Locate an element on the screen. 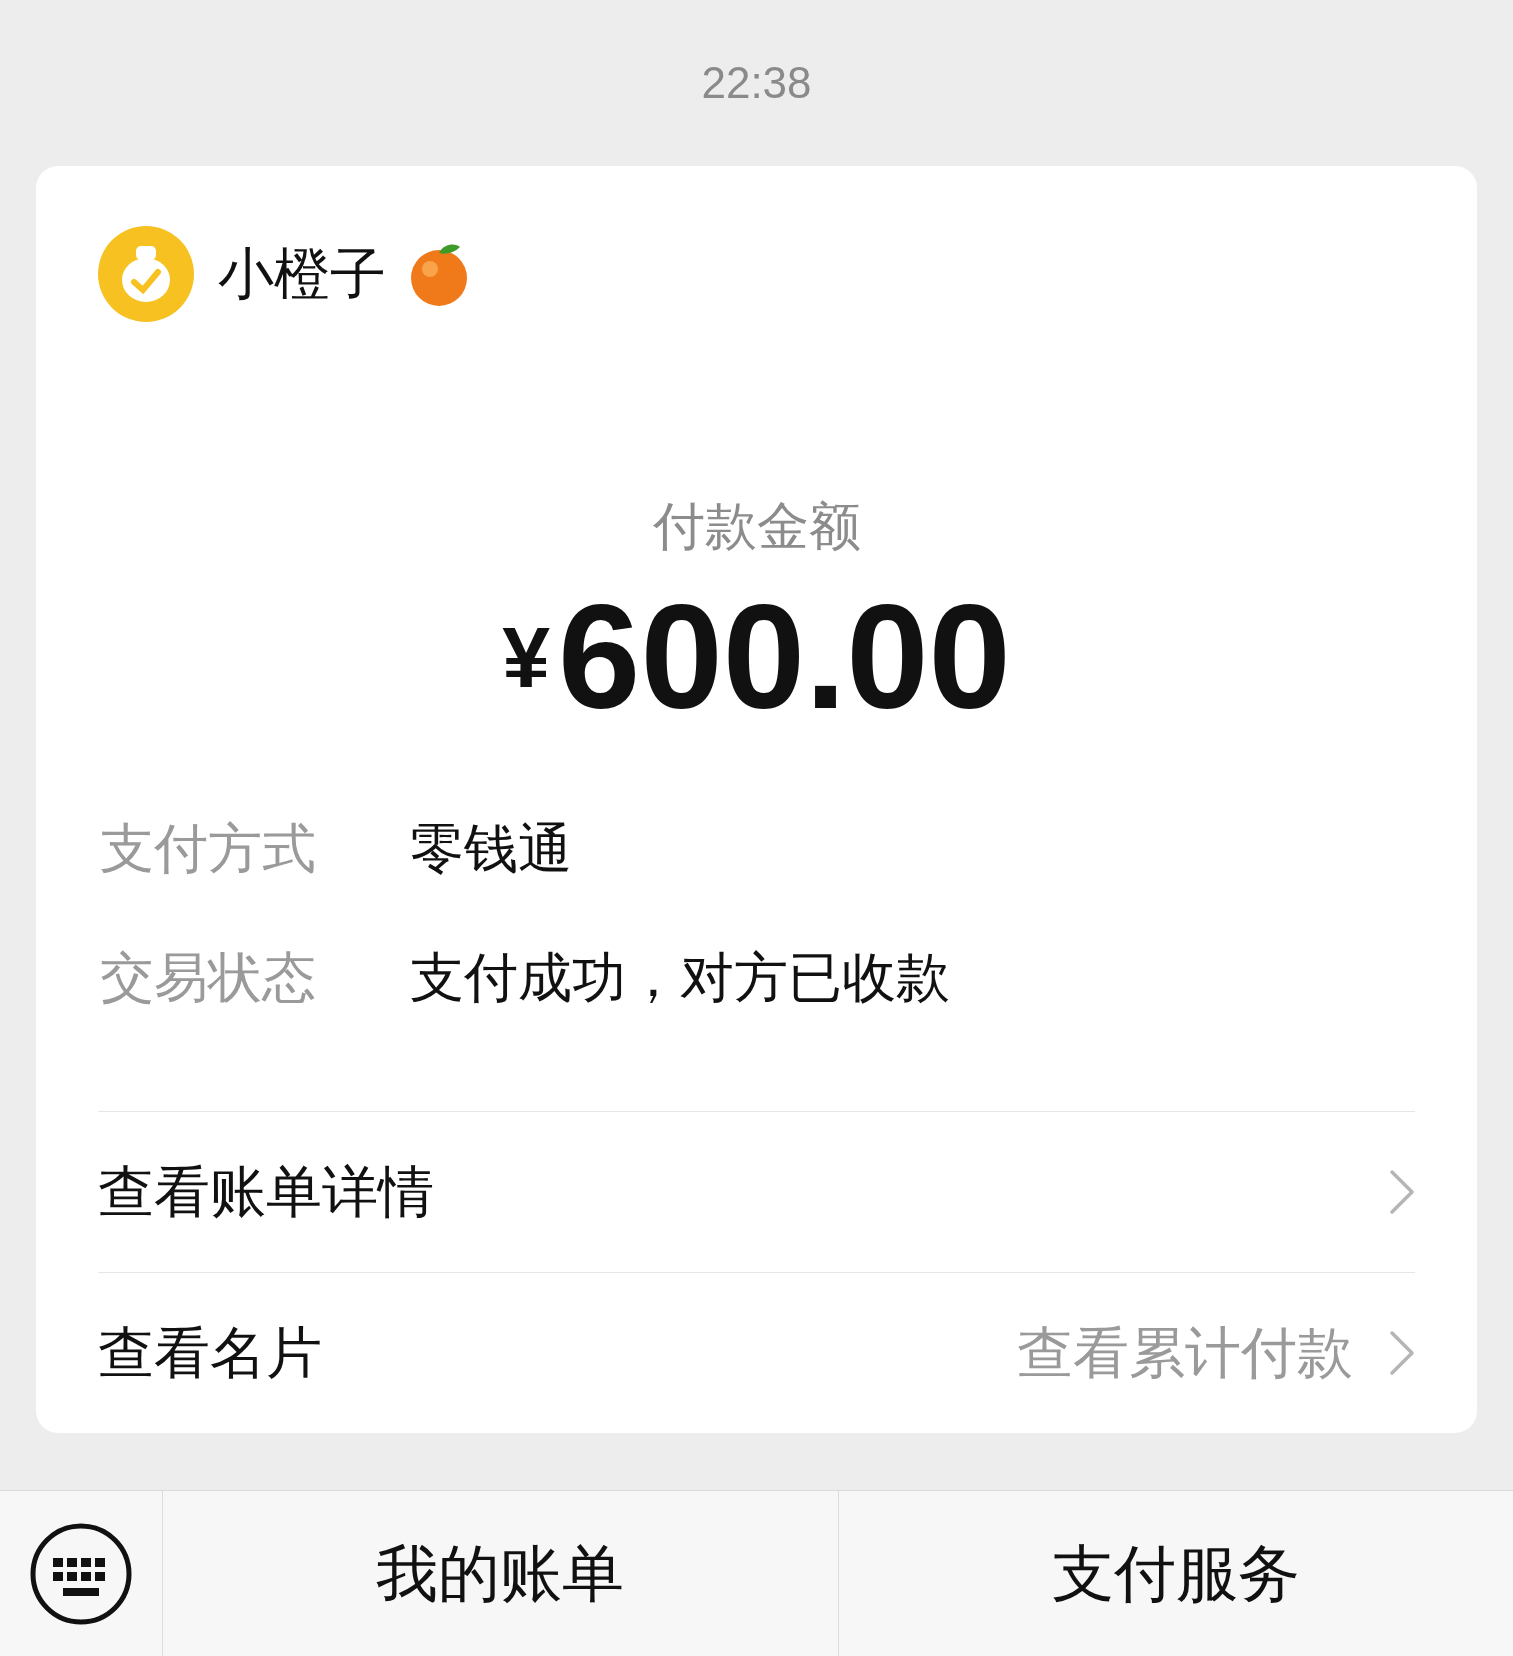 This screenshot has width=1513, height=1656. wallet-logo-icon is located at coordinates (146, 274).